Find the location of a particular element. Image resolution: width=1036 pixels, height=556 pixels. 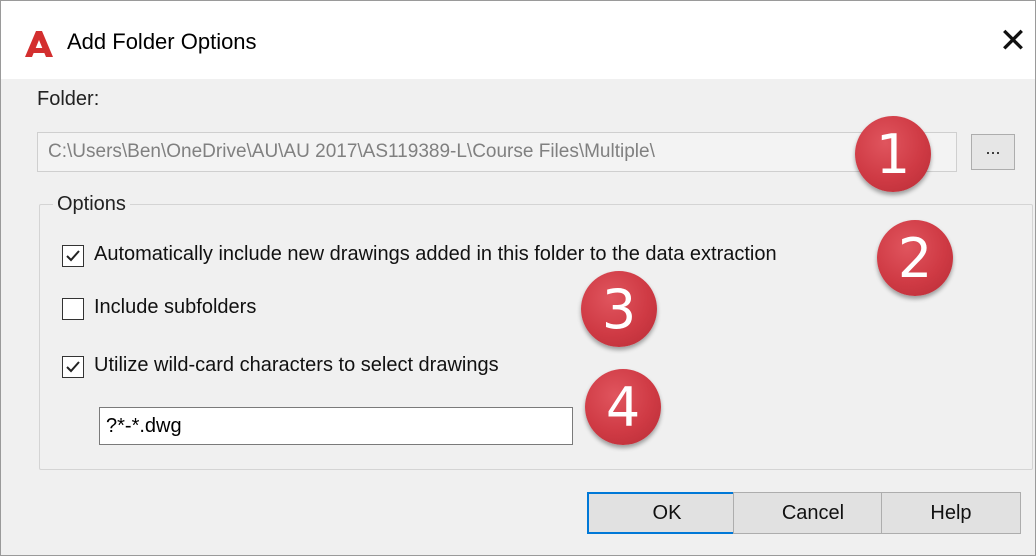

callout-badge-1: 1 is located at coordinates (893, 154).